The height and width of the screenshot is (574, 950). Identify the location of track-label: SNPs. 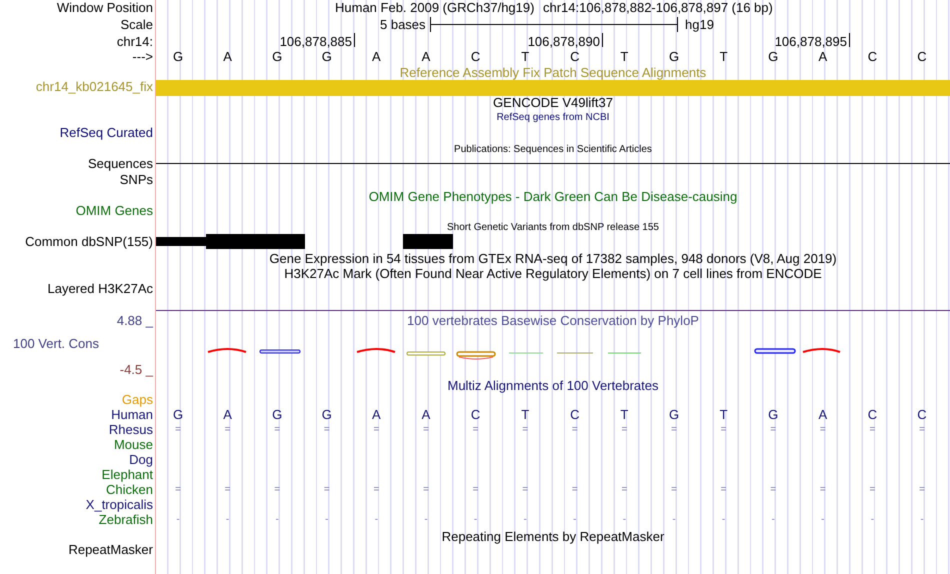
(136, 180).